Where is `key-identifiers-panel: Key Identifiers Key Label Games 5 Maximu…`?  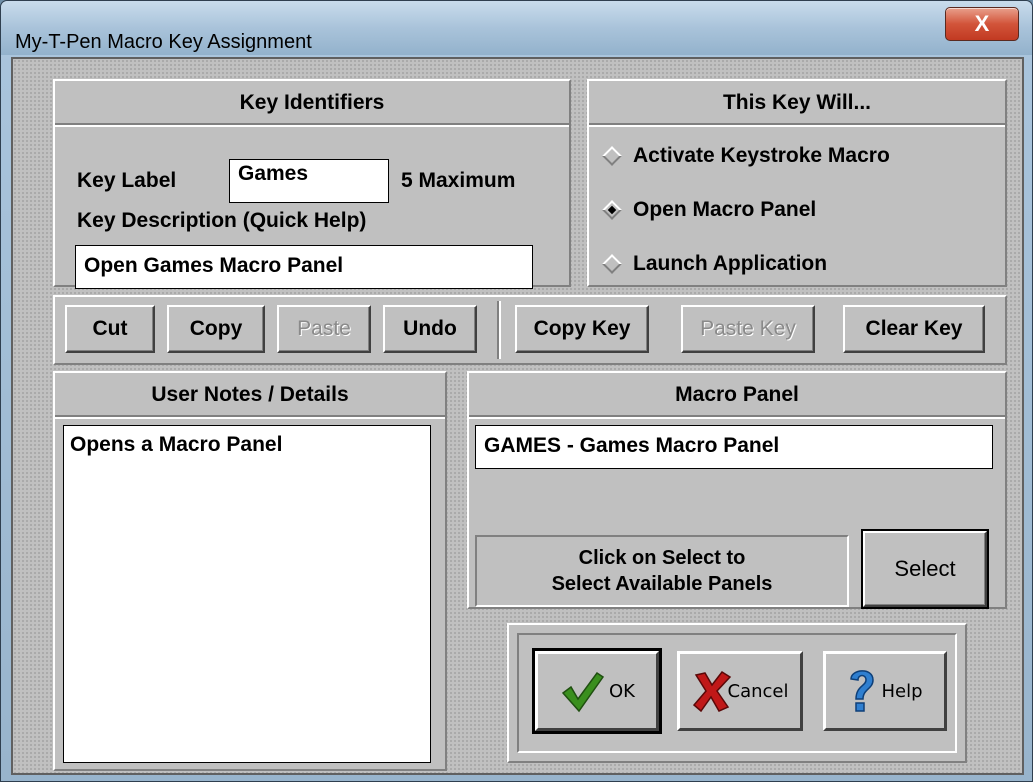
key-identifiers-panel: Key Identifiers Key Label Games 5 Maximu… is located at coordinates (312, 184).